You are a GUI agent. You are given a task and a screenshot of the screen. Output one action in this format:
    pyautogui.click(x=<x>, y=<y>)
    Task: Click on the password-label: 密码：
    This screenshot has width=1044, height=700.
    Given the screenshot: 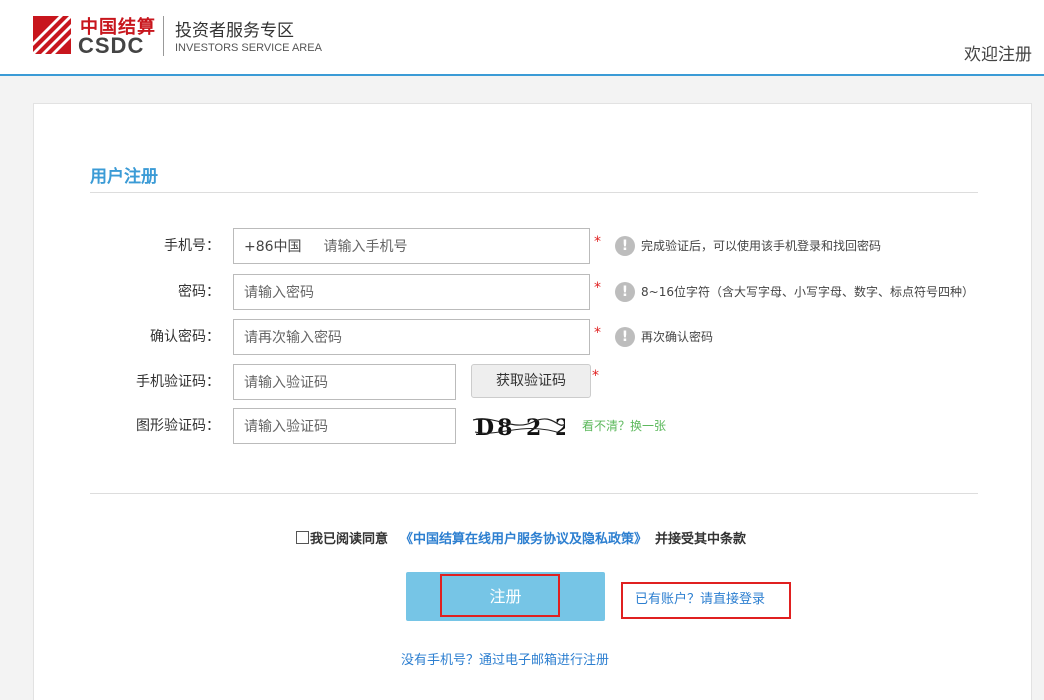 What is the action you would take?
    pyautogui.click(x=199, y=292)
    